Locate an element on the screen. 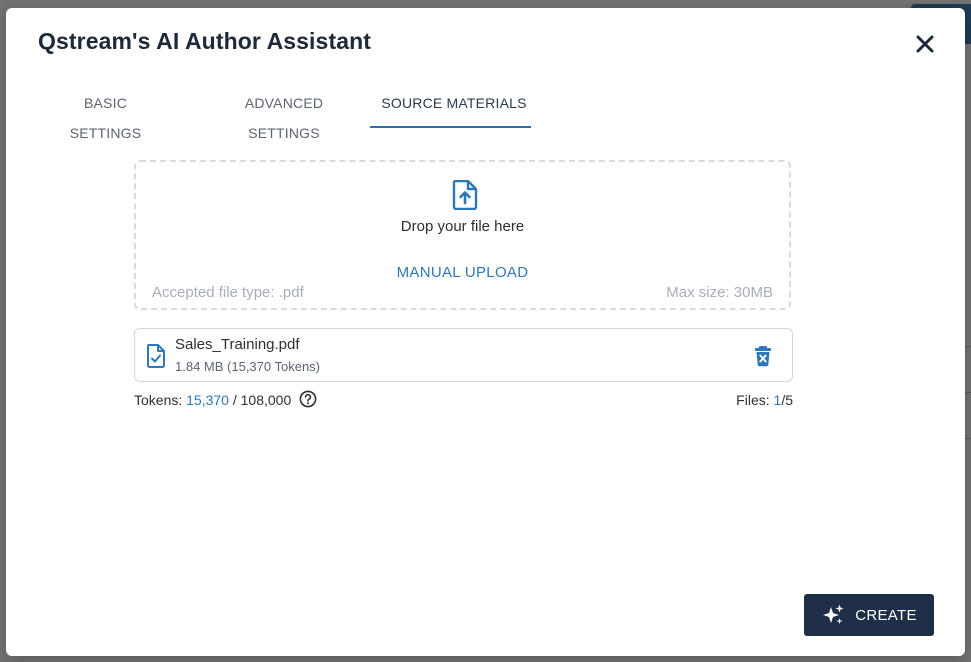 The width and height of the screenshot is (971, 662). token-usage: Tokens: 15,370 / 108,000 is located at coordinates (225, 400).